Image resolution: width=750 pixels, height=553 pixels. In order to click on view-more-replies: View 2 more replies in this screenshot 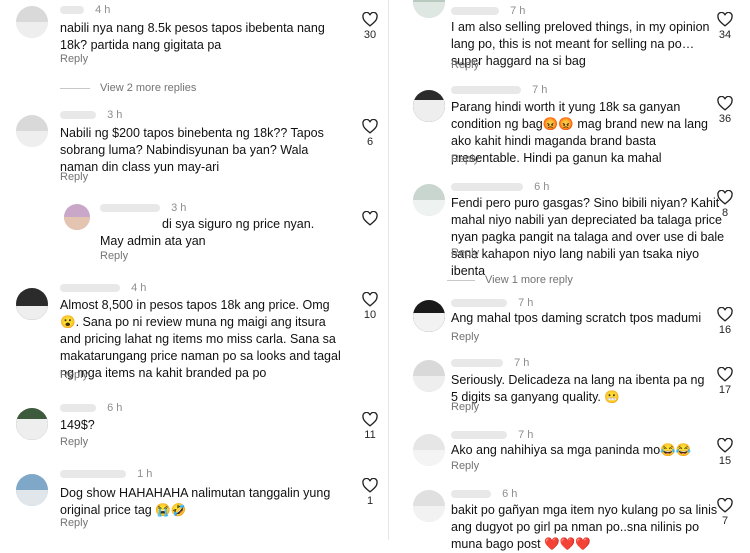, I will do `click(128, 88)`.